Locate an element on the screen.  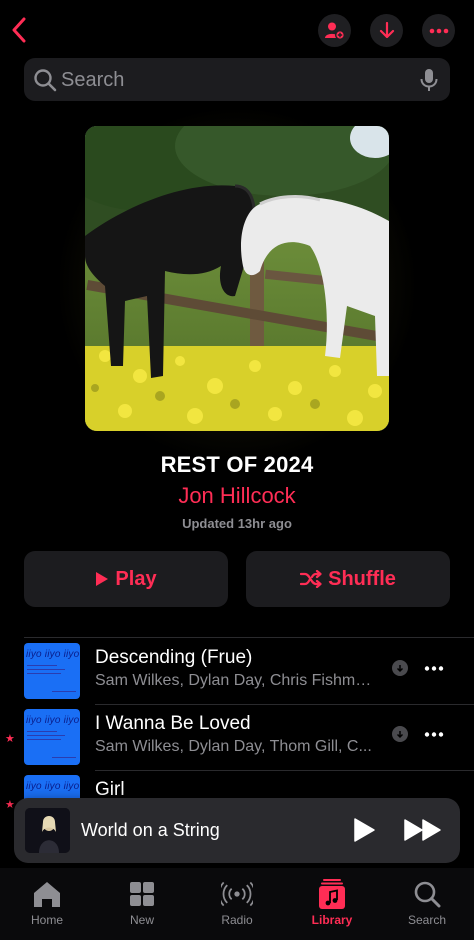
track-name: Descending (Frue) is located at coordinates (174, 657).